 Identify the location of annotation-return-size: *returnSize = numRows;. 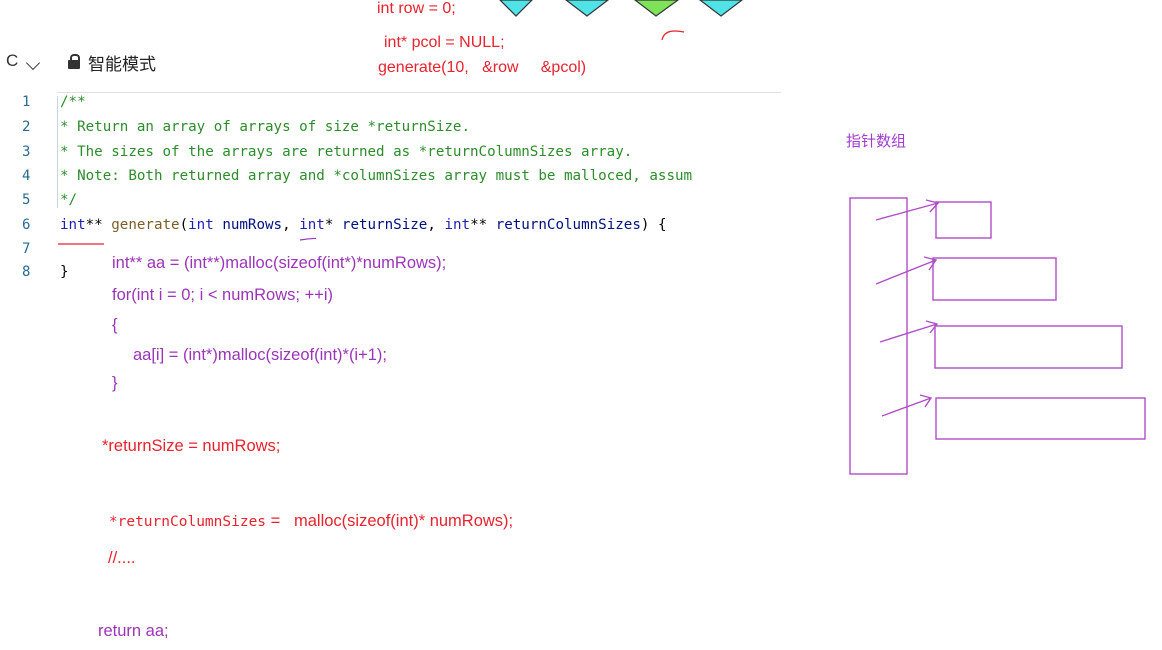
(191, 446).